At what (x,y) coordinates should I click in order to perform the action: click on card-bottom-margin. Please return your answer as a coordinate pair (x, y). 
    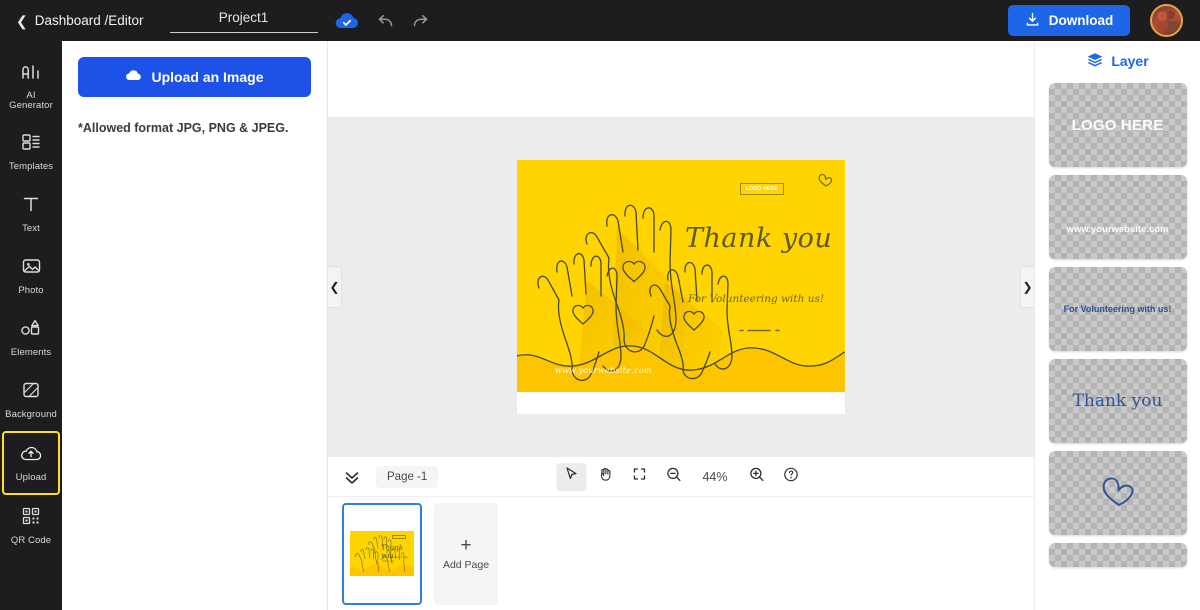
    Looking at the image, I should click on (681, 402).